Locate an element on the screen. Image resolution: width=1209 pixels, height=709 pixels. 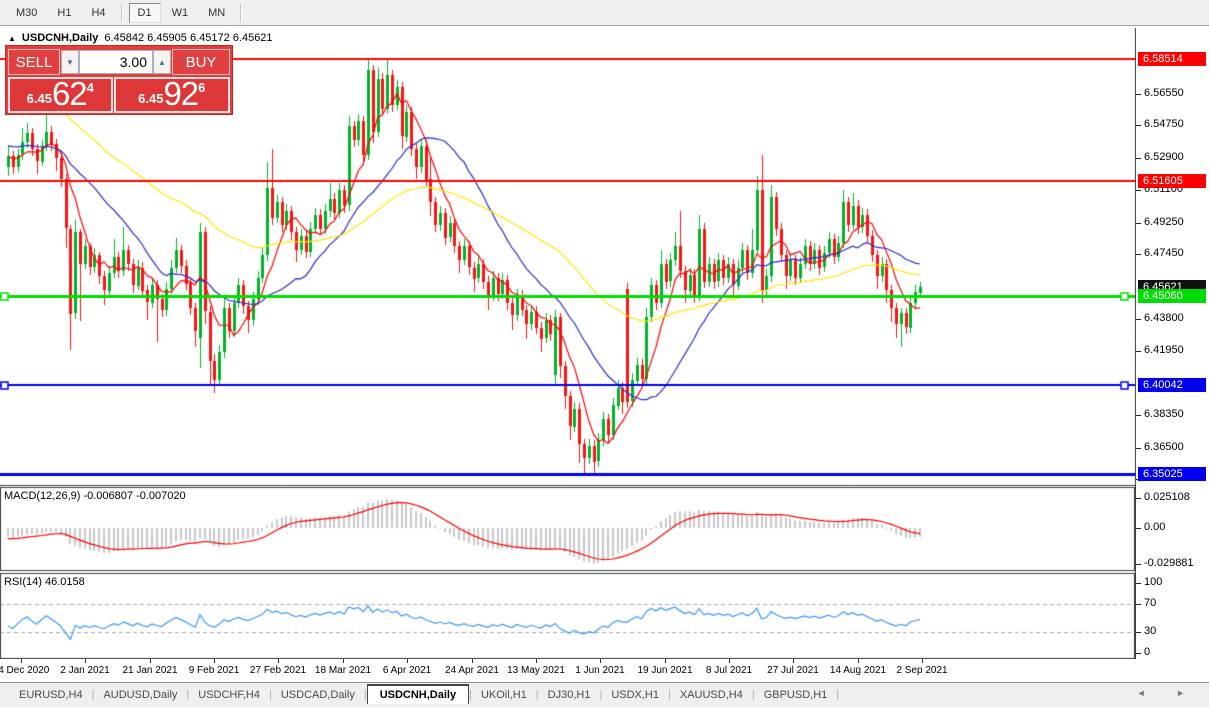
axis-tick-label: 100 is located at coordinates (1153, 582).